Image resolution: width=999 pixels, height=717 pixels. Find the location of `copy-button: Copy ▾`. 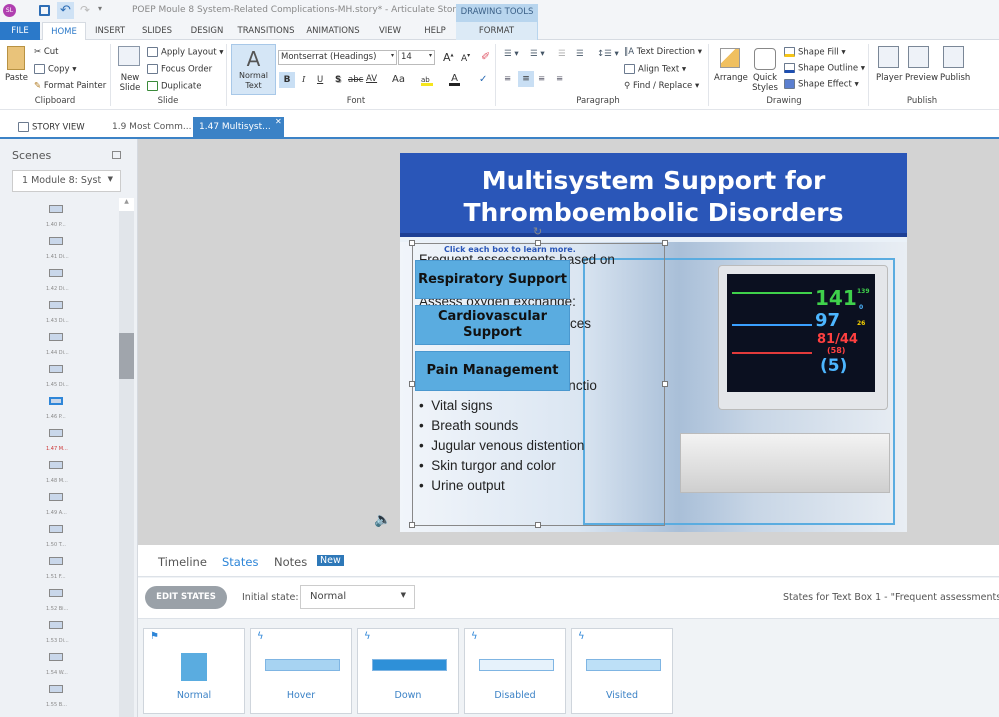

copy-button: Copy ▾ is located at coordinates (55, 69).